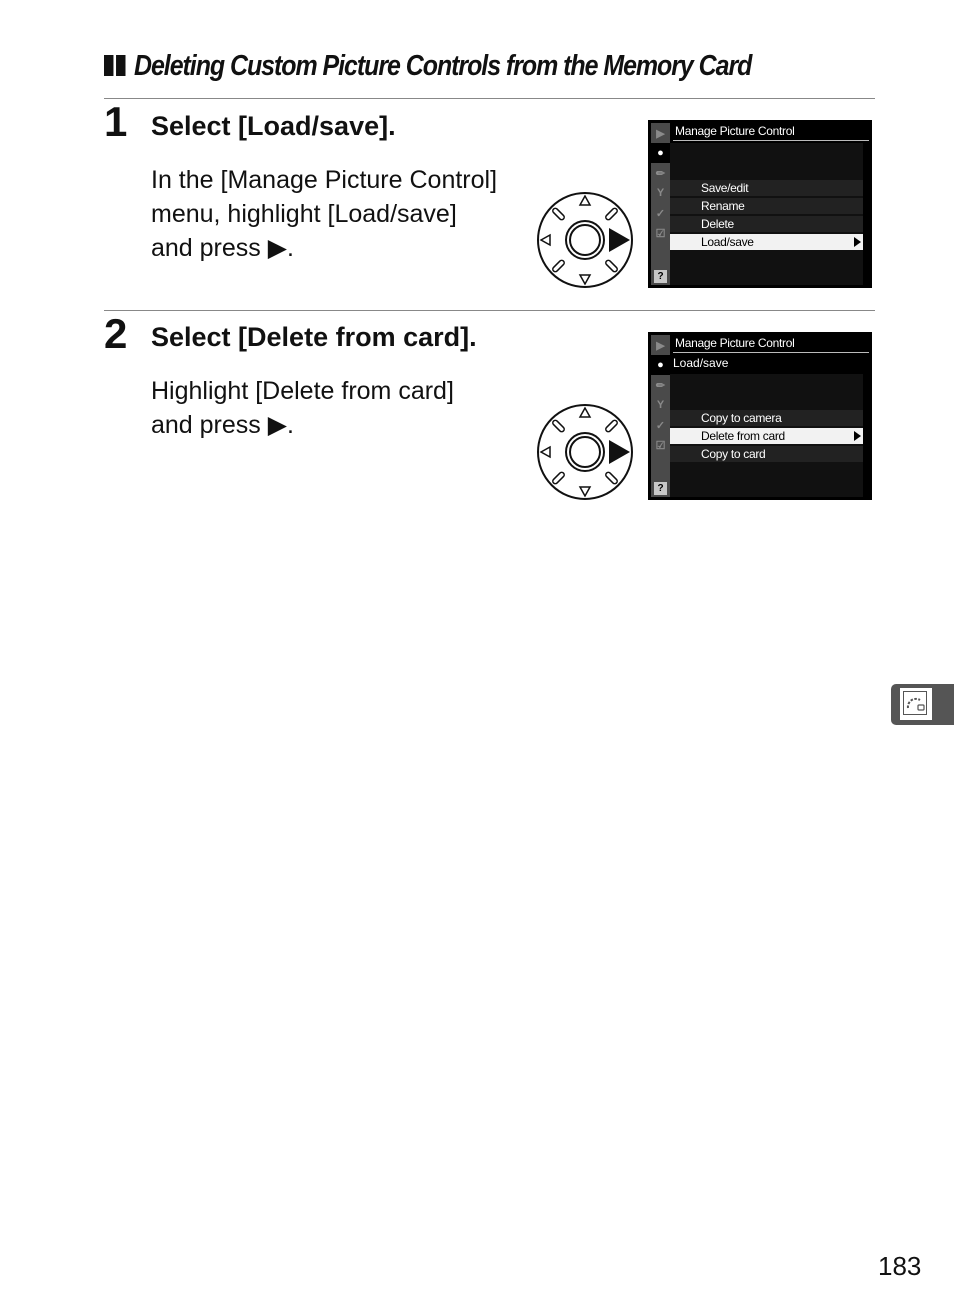 The image size is (954, 1314). What do you see at coordinates (766, 188) in the screenshot?
I see `menu-item: Save/edit` at bounding box center [766, 188].